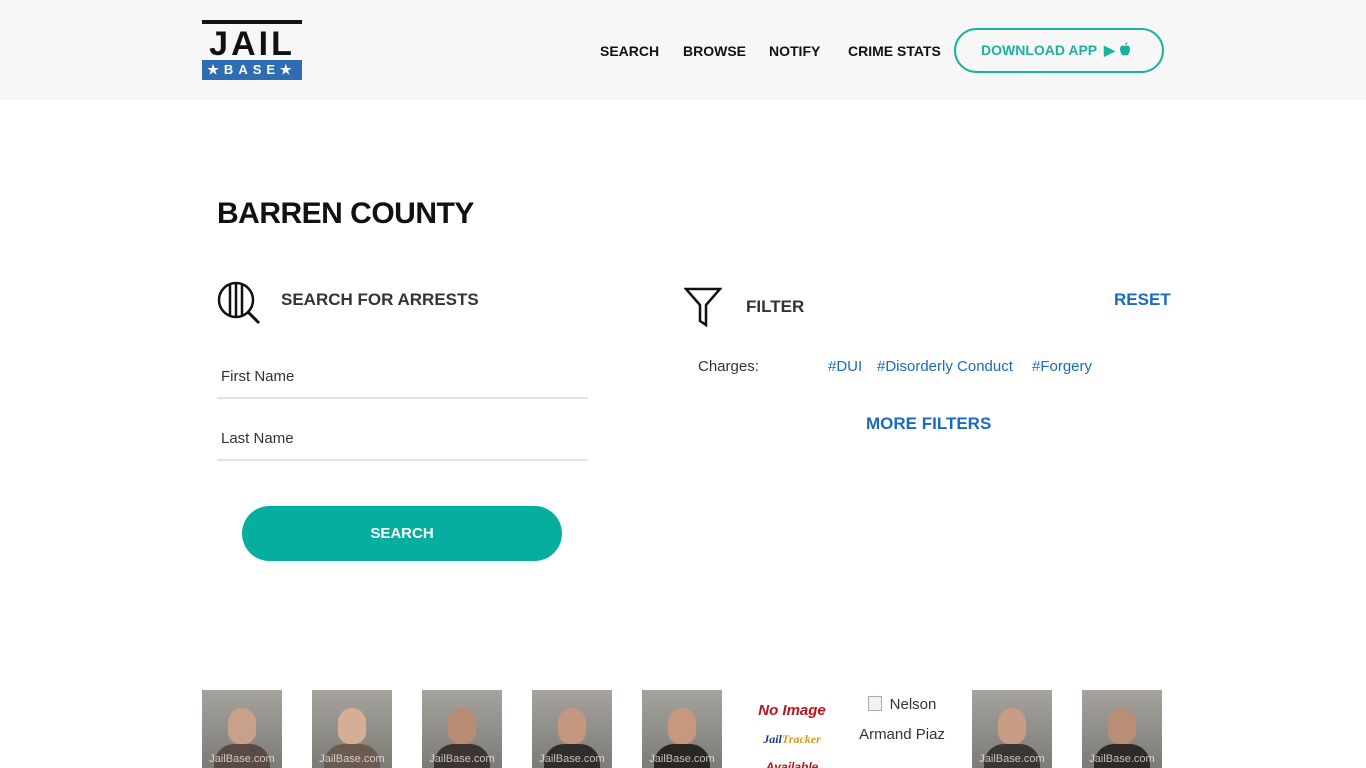 Image resolution: width=1366 pixels, height=768 pixels. I want to click on logo-text-top: JAIL, so click(252, 44).